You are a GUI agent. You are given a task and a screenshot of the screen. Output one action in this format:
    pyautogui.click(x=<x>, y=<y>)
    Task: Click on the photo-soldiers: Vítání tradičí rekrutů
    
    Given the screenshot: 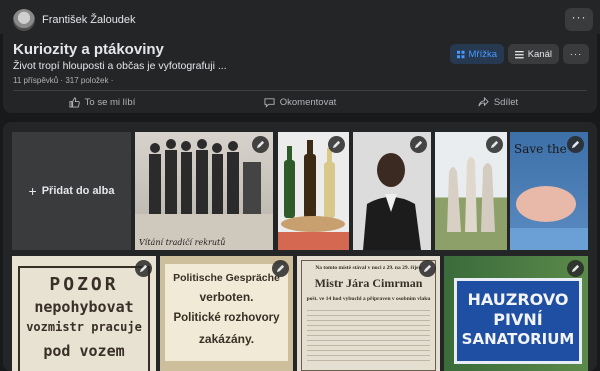 What is the action you would take?
    pyautogui.click(x=204, y=191)
    